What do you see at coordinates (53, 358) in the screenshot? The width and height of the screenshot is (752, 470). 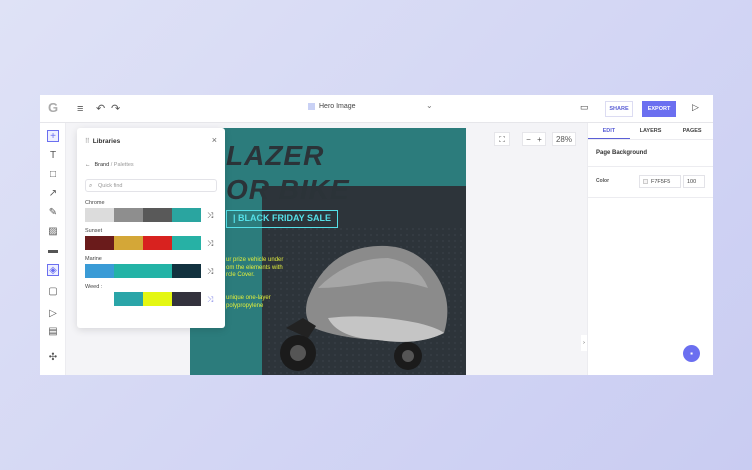 I see `plugins-icon: ✣` at bounding box center [53, 358].